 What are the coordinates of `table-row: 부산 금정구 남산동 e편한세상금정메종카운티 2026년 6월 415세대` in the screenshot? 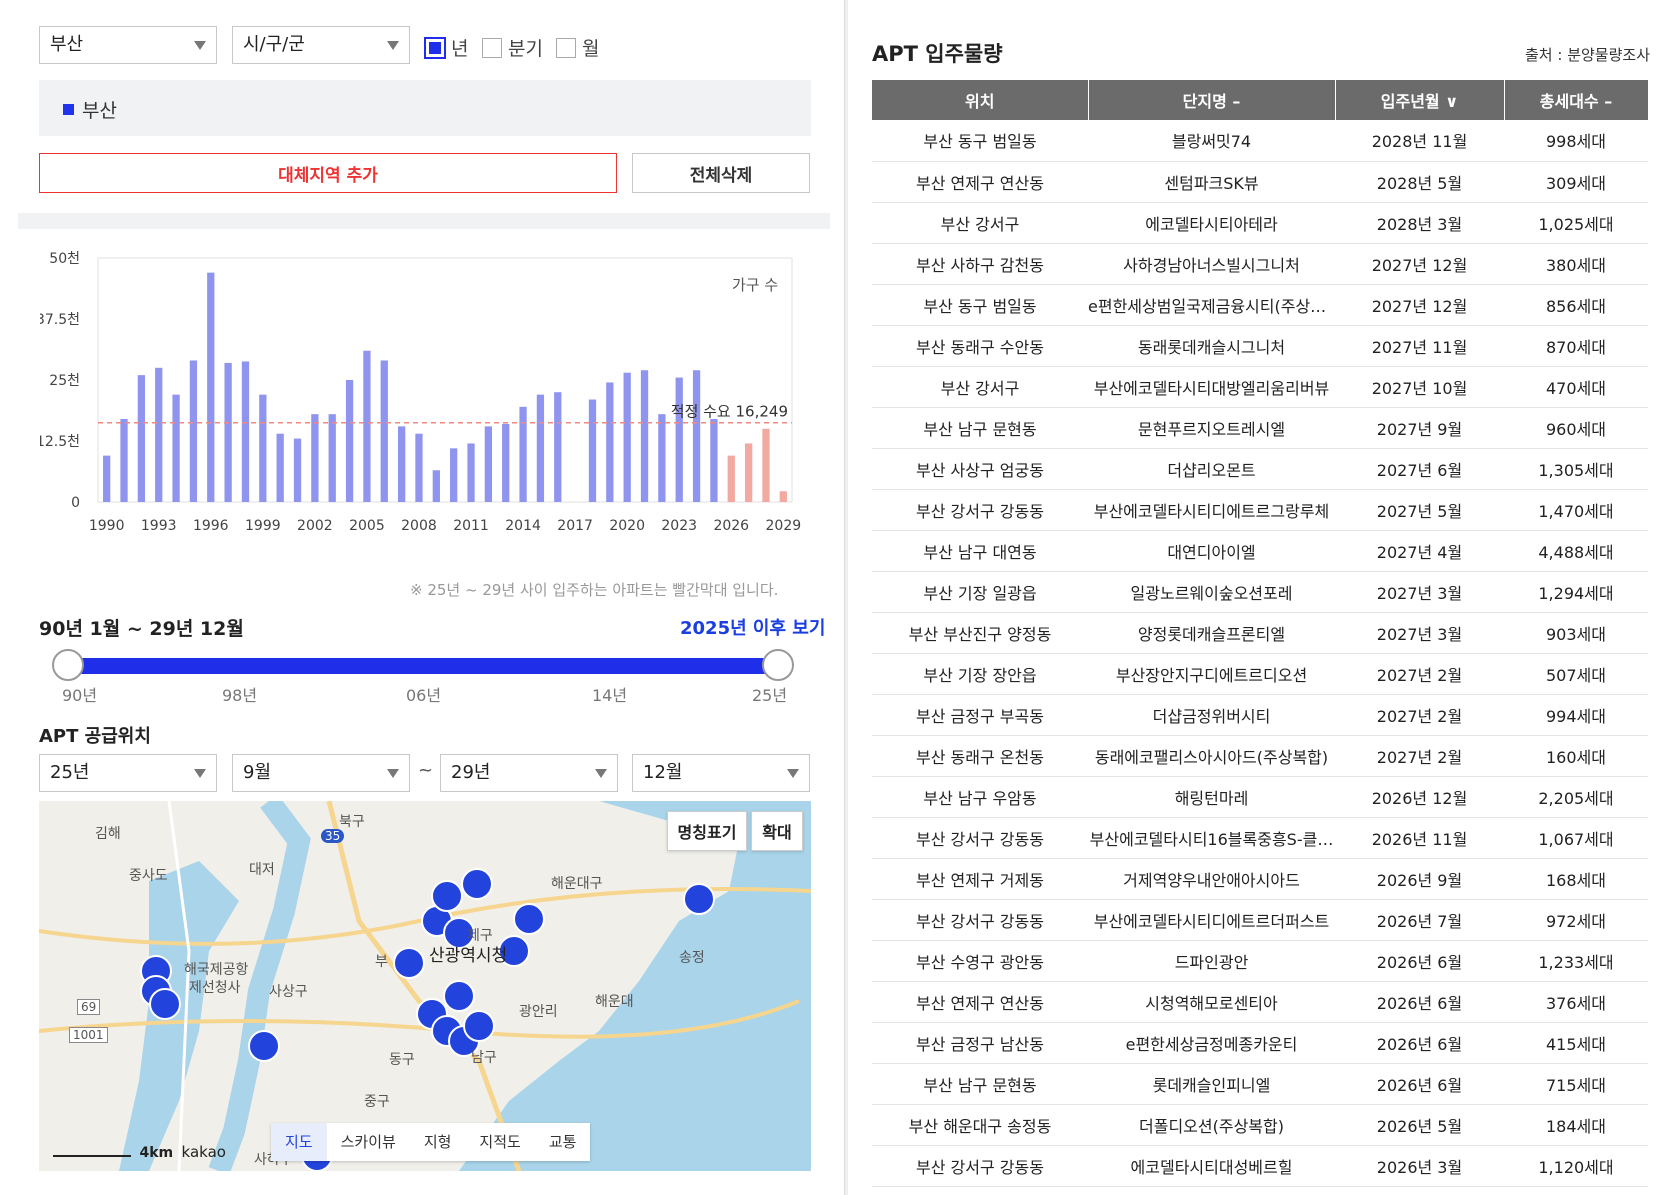 It's located at (1260, 1043).